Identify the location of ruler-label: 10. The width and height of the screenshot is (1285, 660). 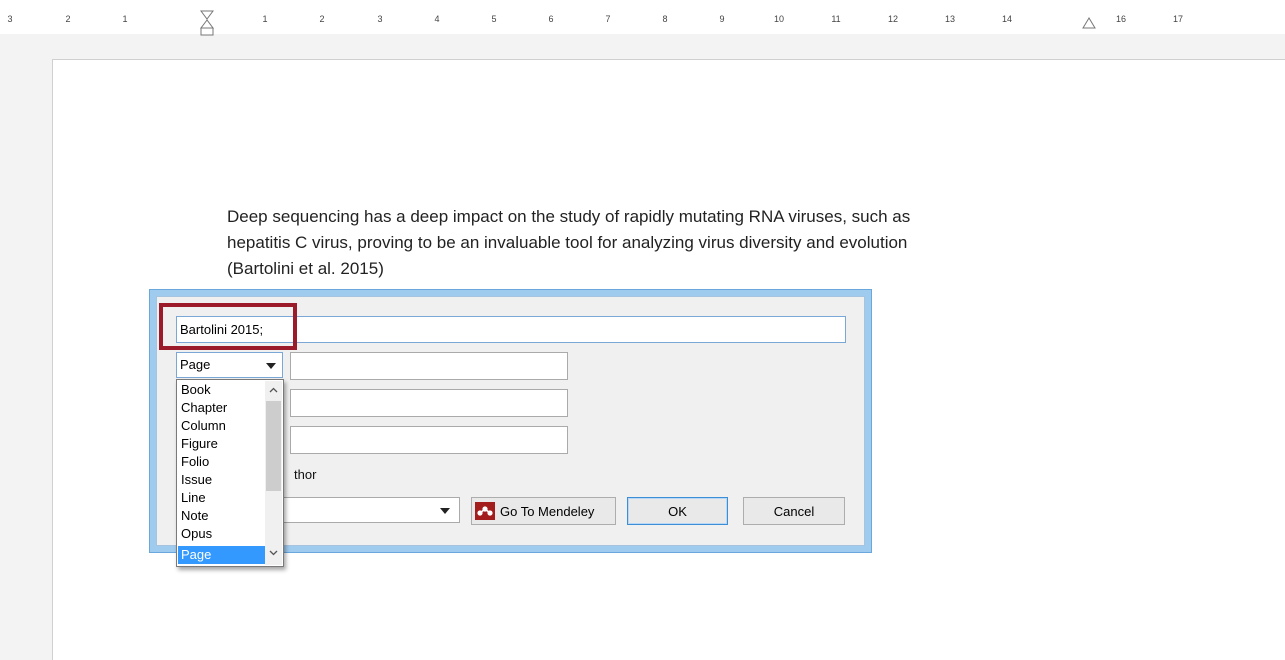
(779, 19).